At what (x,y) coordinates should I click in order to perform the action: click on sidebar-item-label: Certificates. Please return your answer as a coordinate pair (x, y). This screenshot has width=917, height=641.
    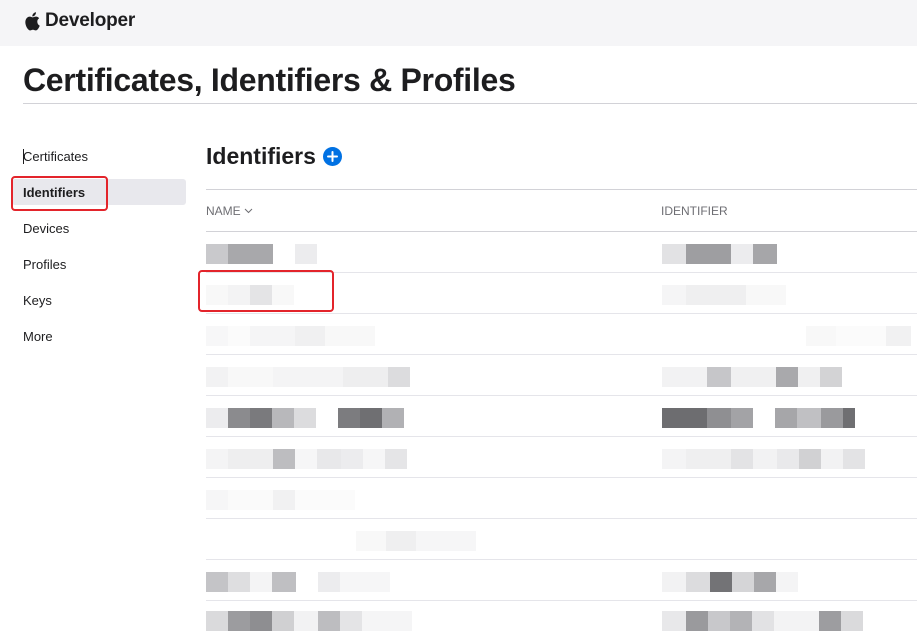
    Looking at the image, I should click on (56, 156).